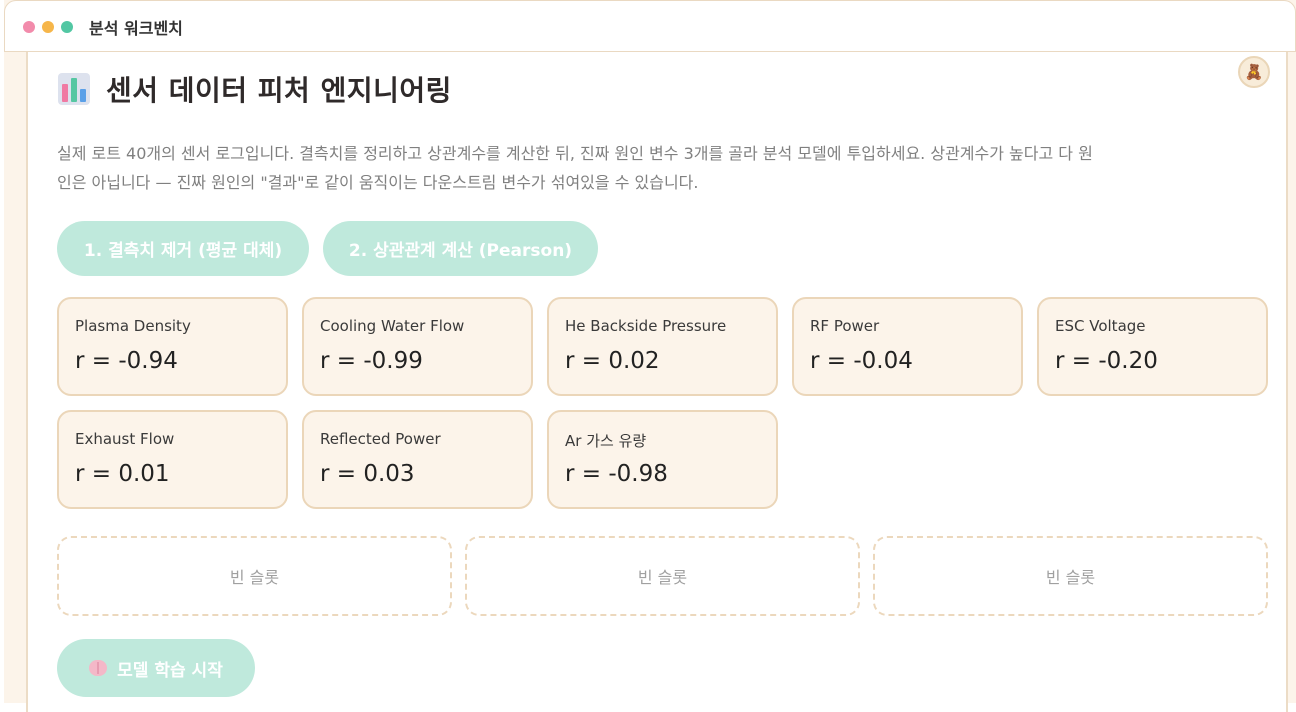 This screenshot has width=1296, height=712. What do you see at coordinates (367, 474) in the screenshot?
I see `feature-correlation: r = 0.03` at bounding box center [367, 474].